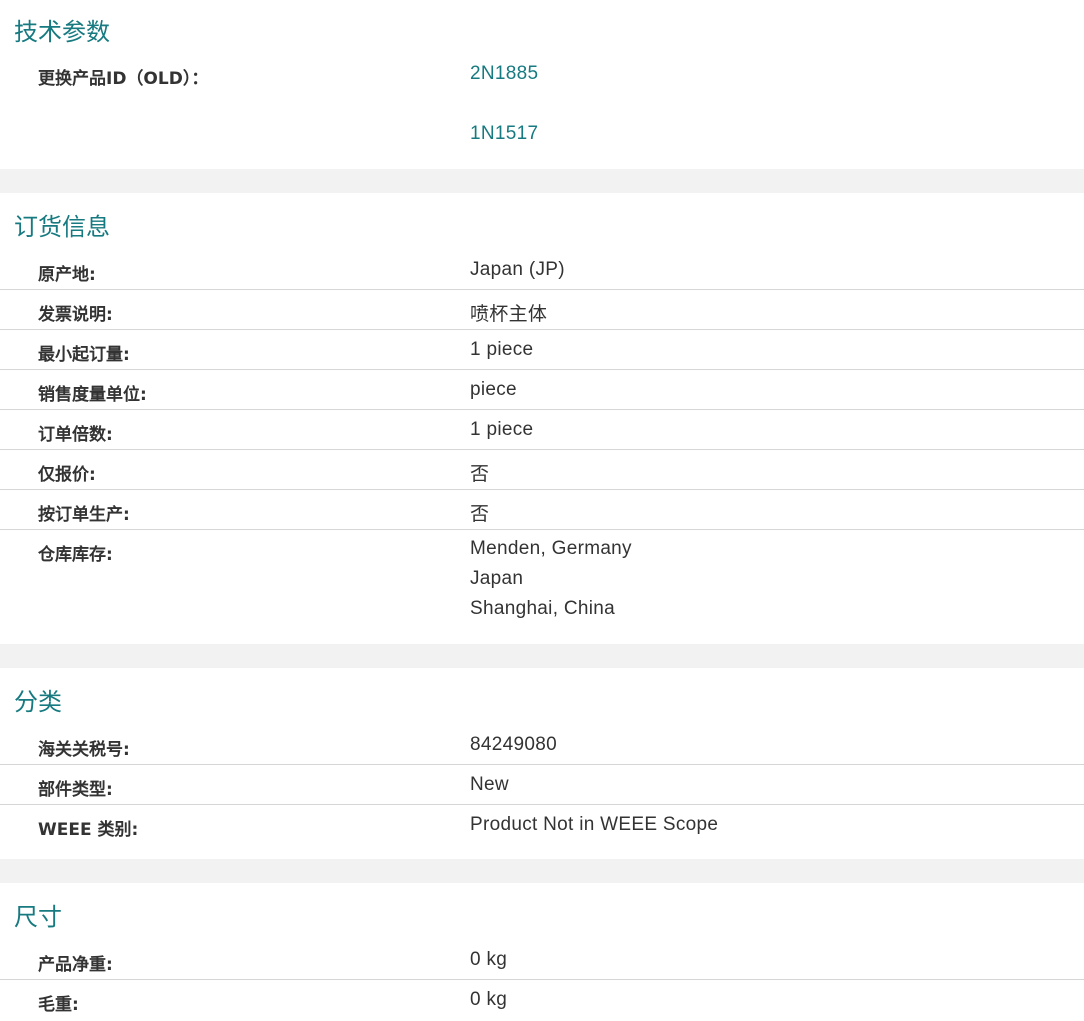 Image resolution: width=1084 pixels, height=1021 pixels. I want to click on order-row-label: 发票说明:, so click(75, 315).